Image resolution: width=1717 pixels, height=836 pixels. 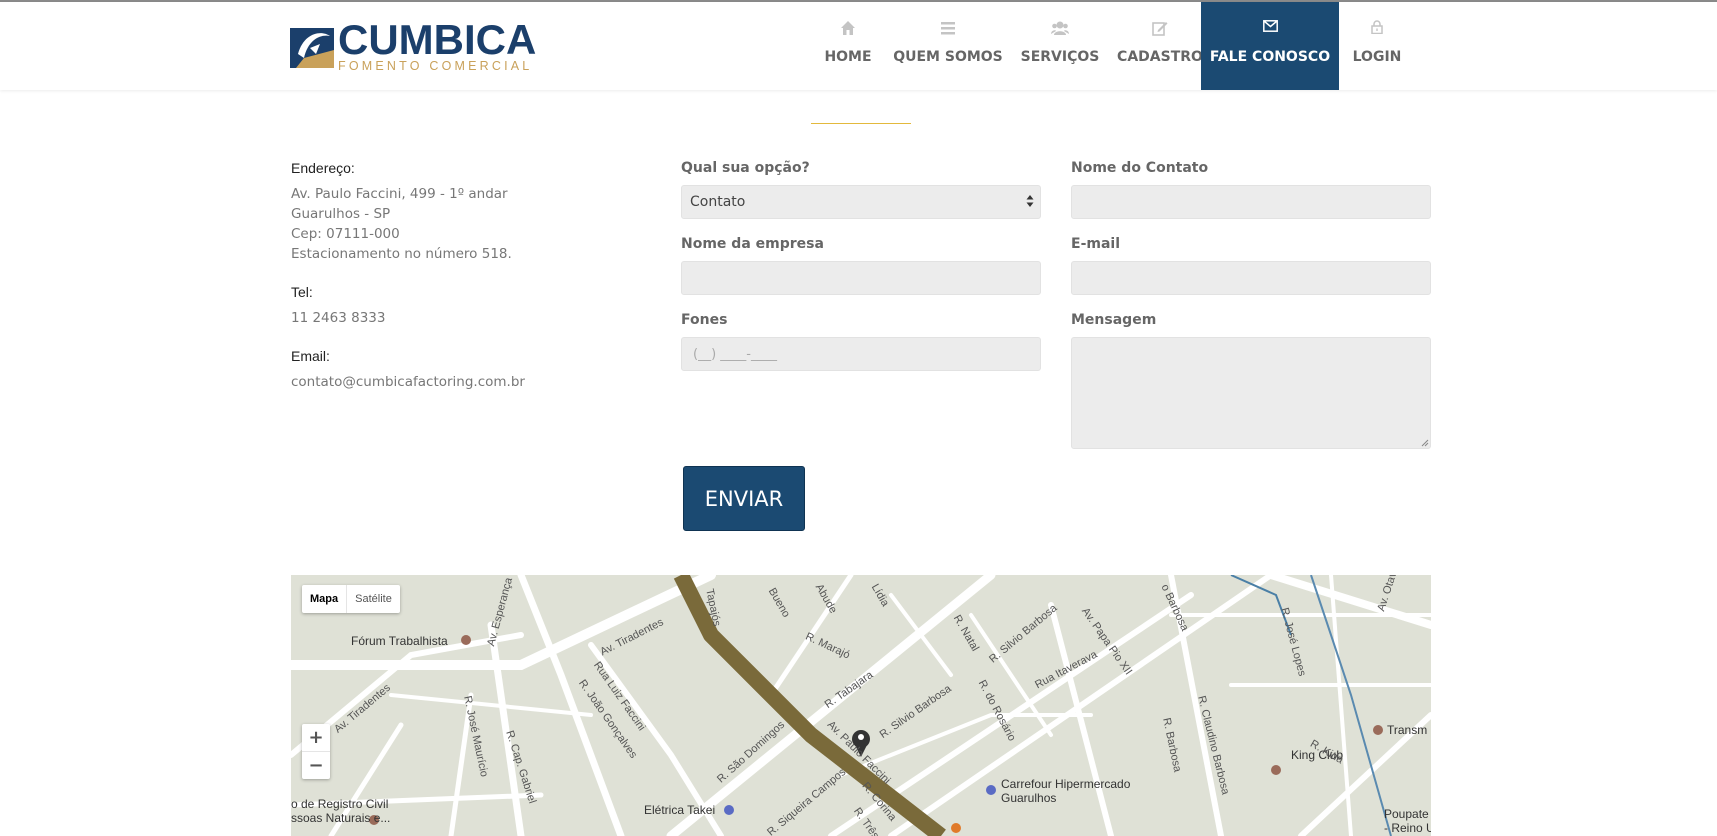 What do you see at coordinates (1066, 784) in the screenshot?
I see `map-place: Carrefour Hipermercado` at bounding box center [1066, 784].